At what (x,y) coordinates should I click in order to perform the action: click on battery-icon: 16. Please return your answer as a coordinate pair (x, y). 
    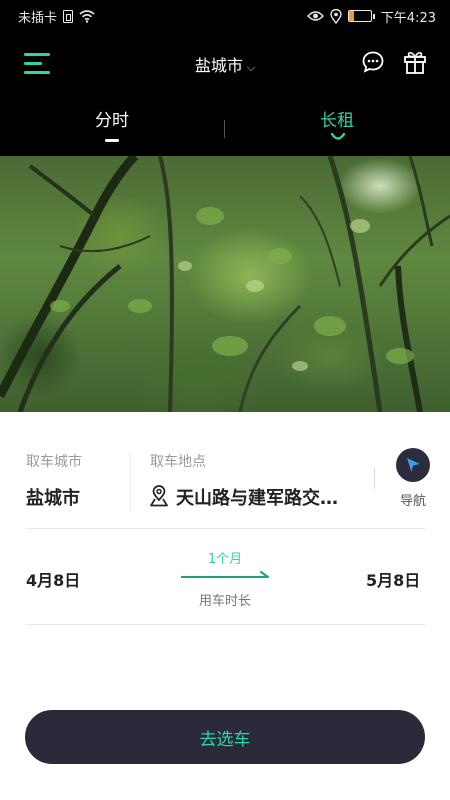
    Looking at the image, I should click on (361, 16).